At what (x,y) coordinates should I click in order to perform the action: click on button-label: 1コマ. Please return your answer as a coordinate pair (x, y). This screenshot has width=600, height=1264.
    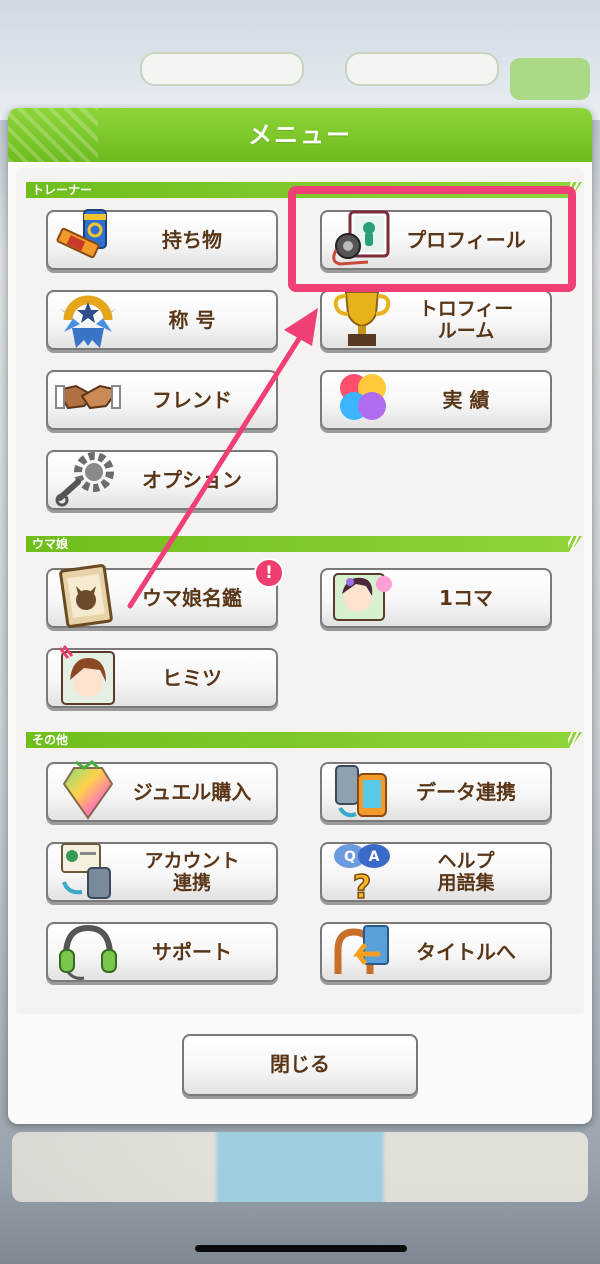
    Looking at the image, I should click on (466, 598).